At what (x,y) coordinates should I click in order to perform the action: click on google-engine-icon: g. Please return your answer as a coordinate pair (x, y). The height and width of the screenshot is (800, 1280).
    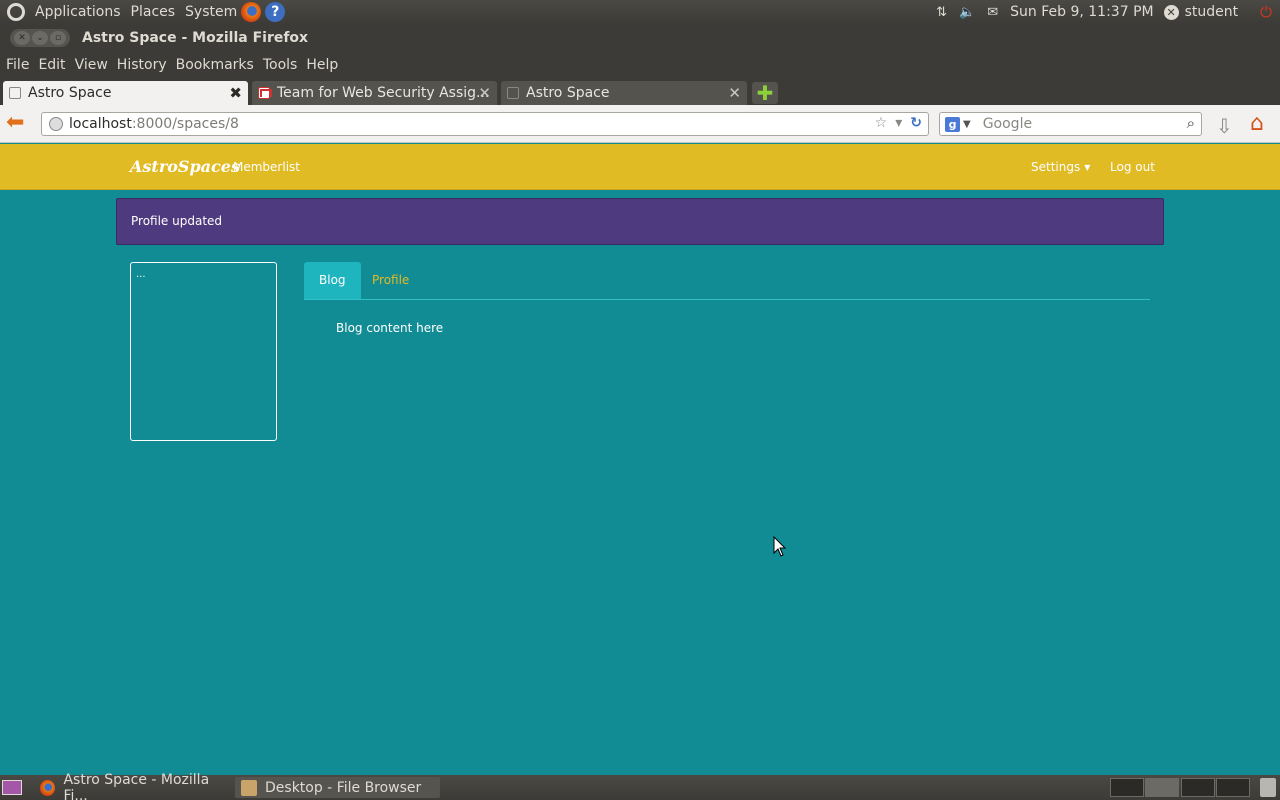
    Looking at the image, I should click on (952, 124).